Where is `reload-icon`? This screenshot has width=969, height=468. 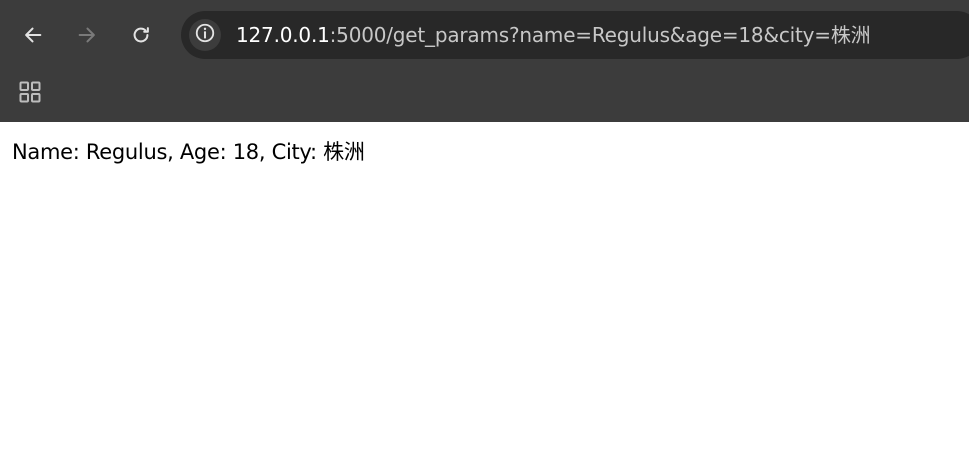
reload-icon is located at coordinates (141, 35).